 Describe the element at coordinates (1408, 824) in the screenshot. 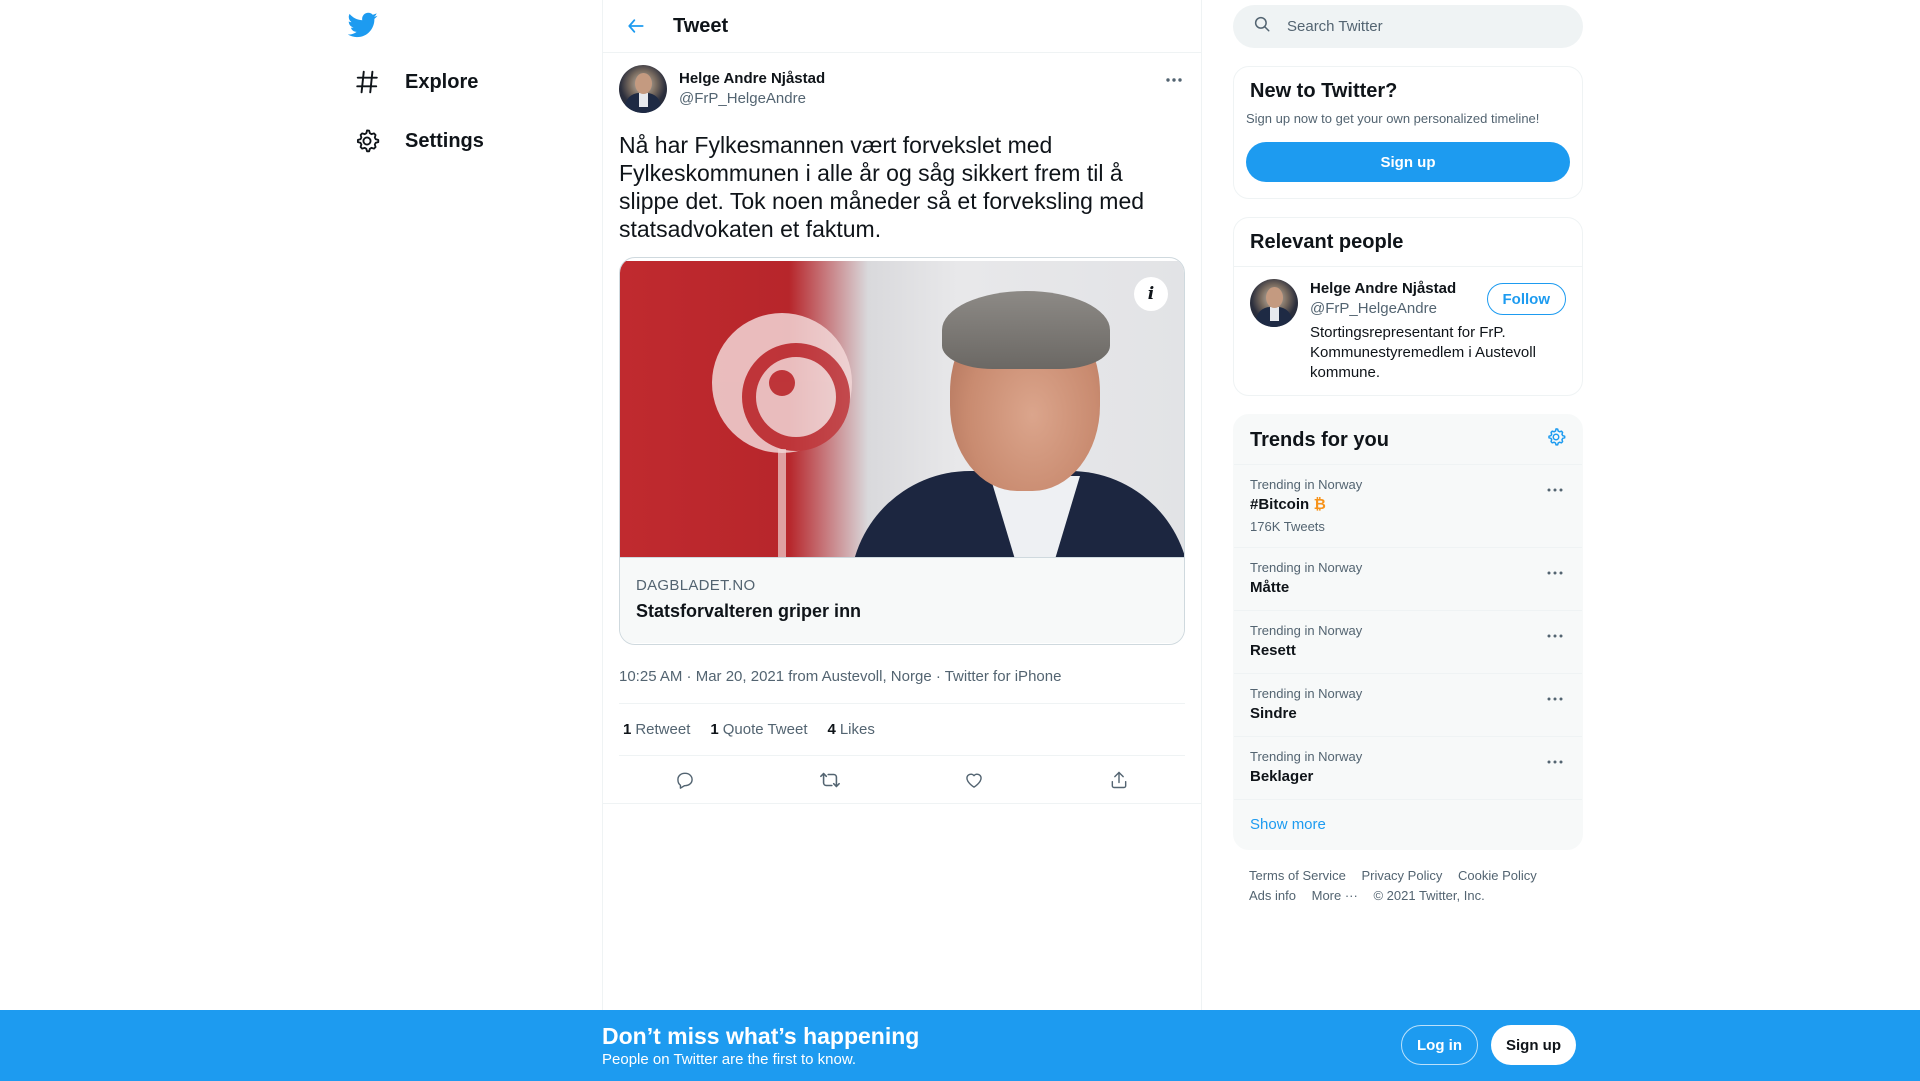

I see `show-more-link: Show more` at that location.